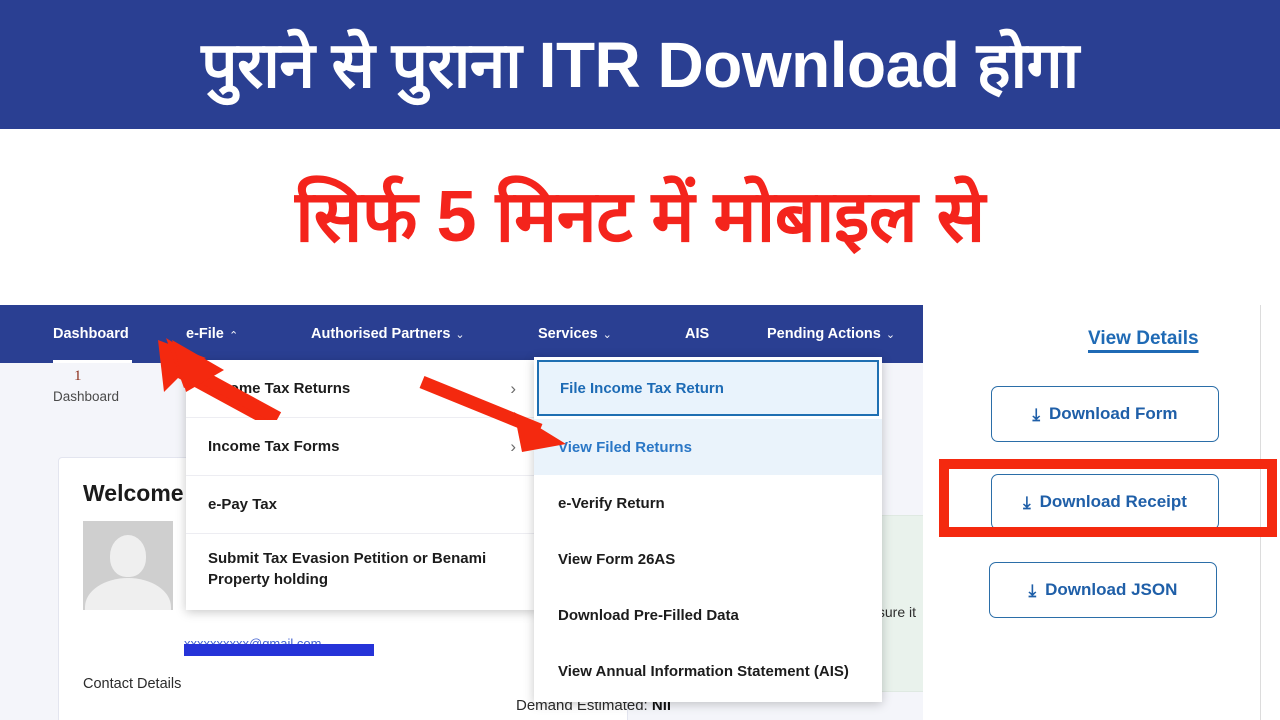 Image resolution: width=1280 pixels, height=720 pixels. What do you see at coordinates (362, 505) in the screenshot?
I see `menu-item-e-pay-tax: e-Pay Tax` at bounding box center [362, 505].